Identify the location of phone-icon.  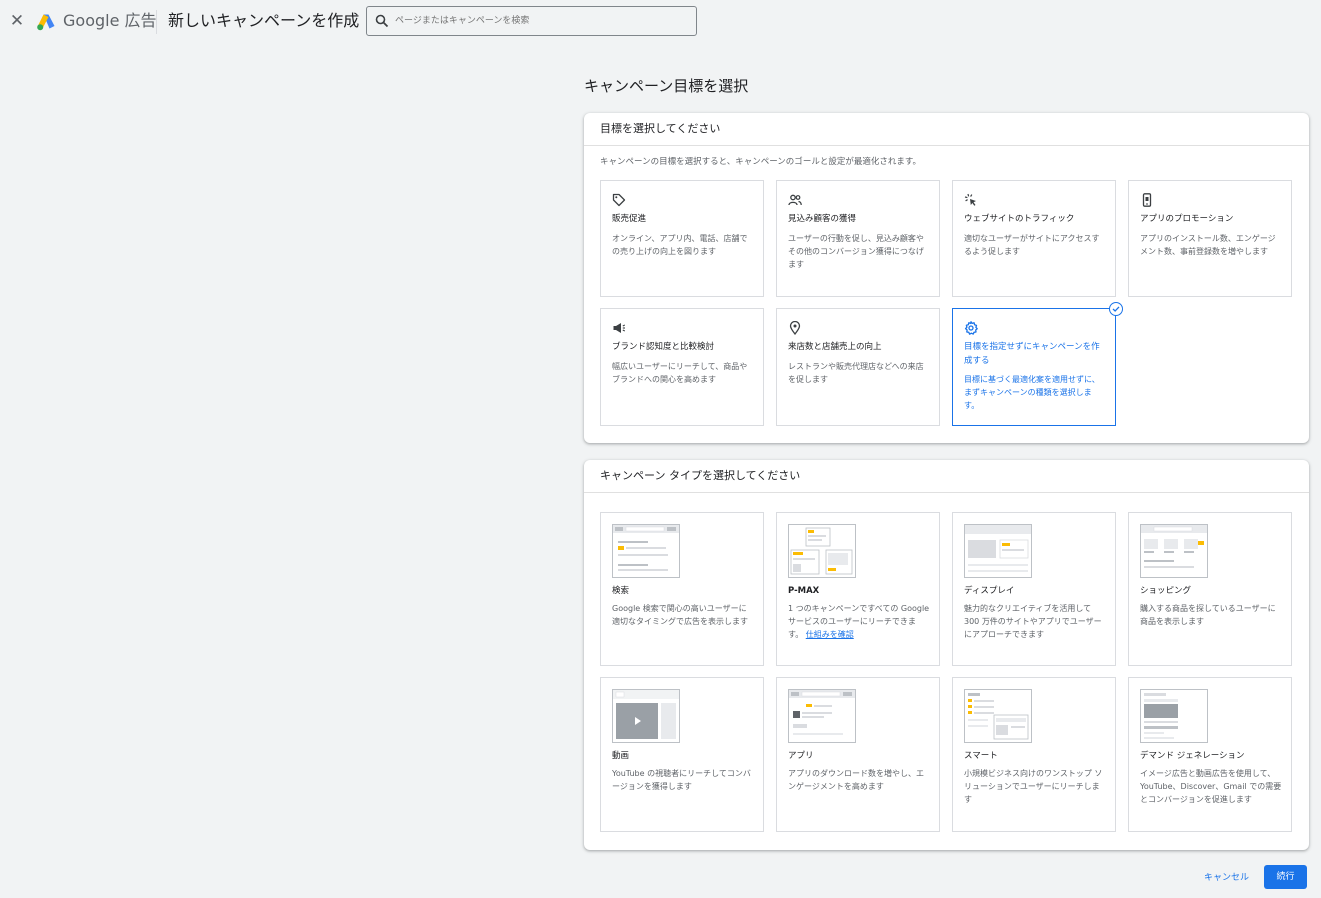
(1147, 200).